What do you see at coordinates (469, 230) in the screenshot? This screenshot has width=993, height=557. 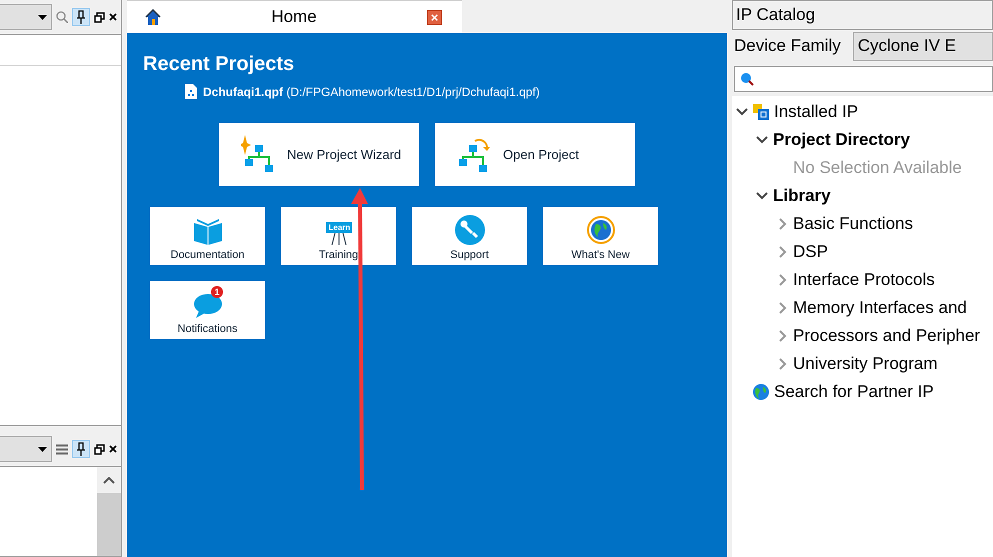 I see `wrench-icon` at bounding box center [469, 230].